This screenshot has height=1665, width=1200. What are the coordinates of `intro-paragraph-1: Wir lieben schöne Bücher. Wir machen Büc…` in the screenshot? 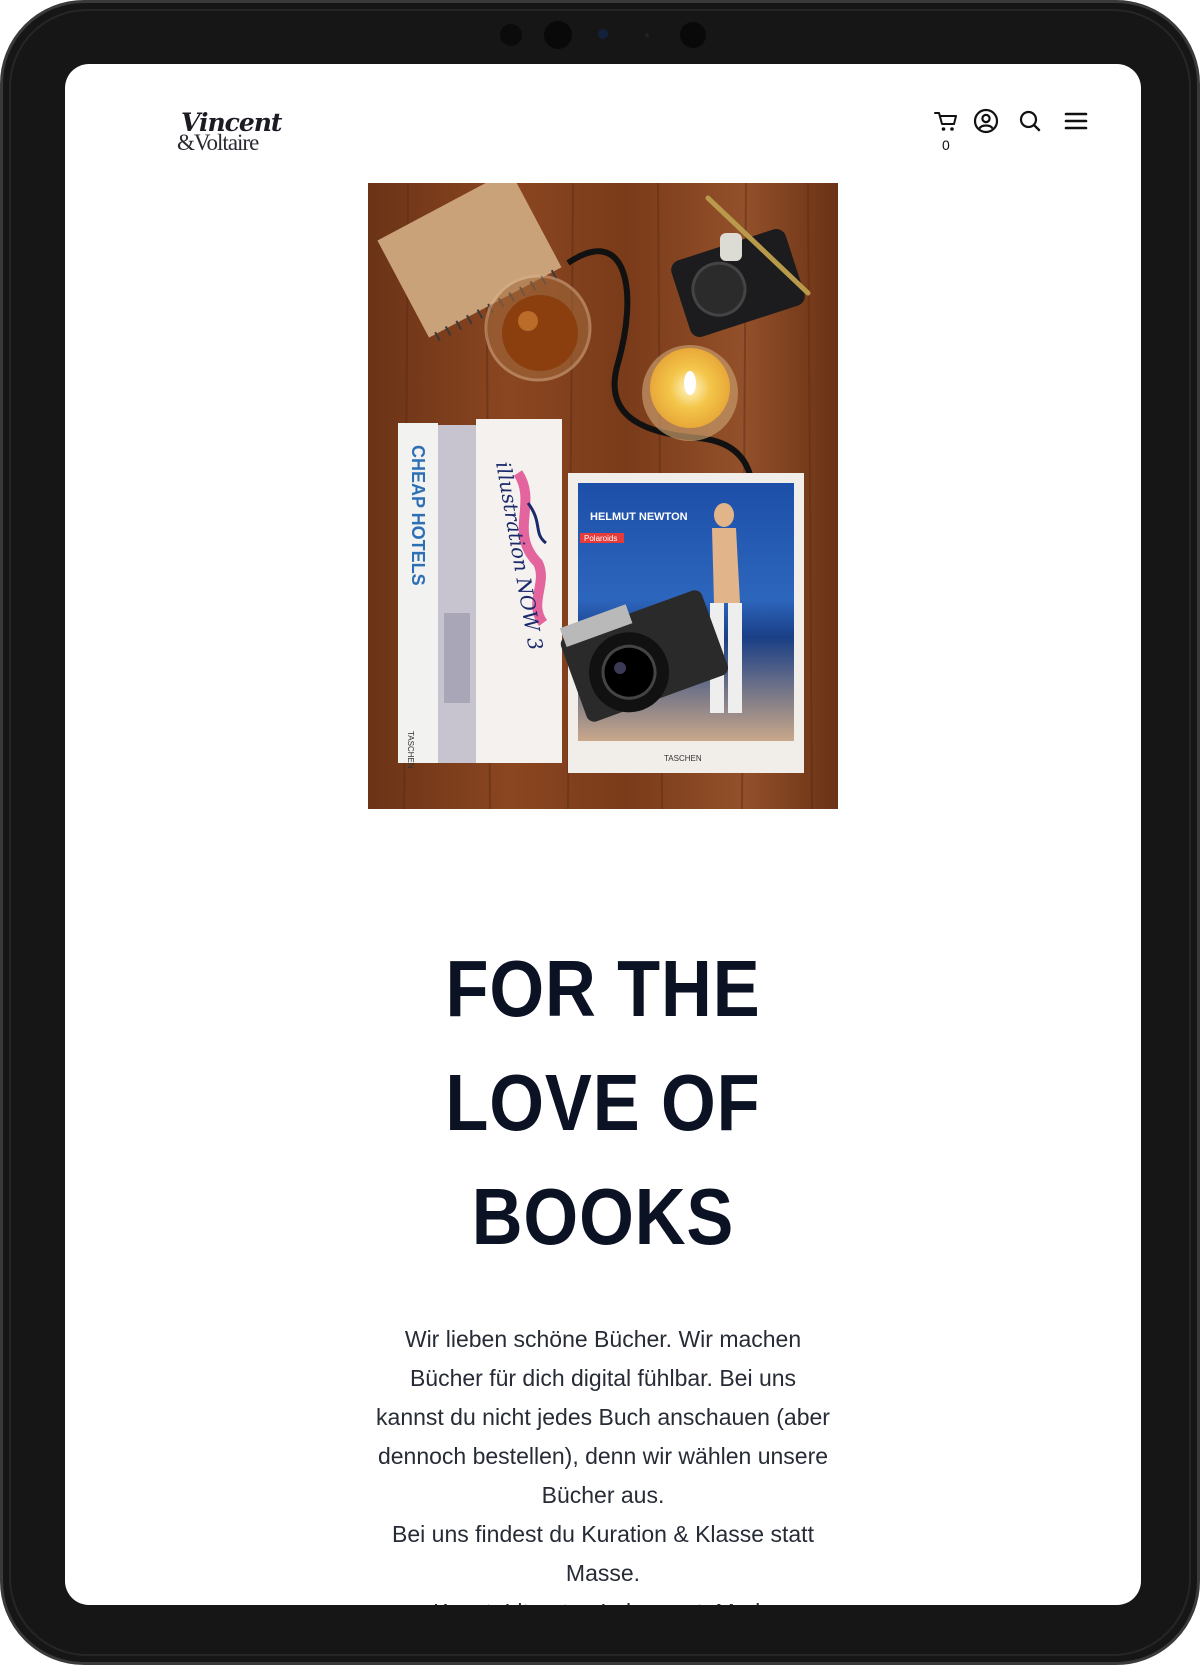 It's located at (603, 1417).